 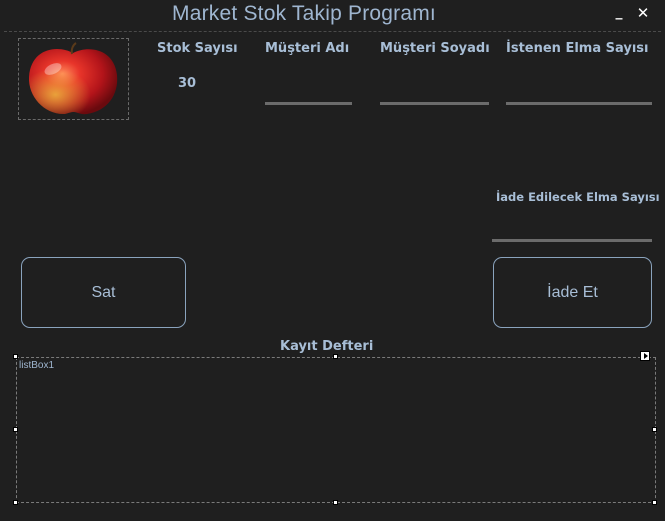 I want to click on customer-first-name-input, so click(x=308, y=94).